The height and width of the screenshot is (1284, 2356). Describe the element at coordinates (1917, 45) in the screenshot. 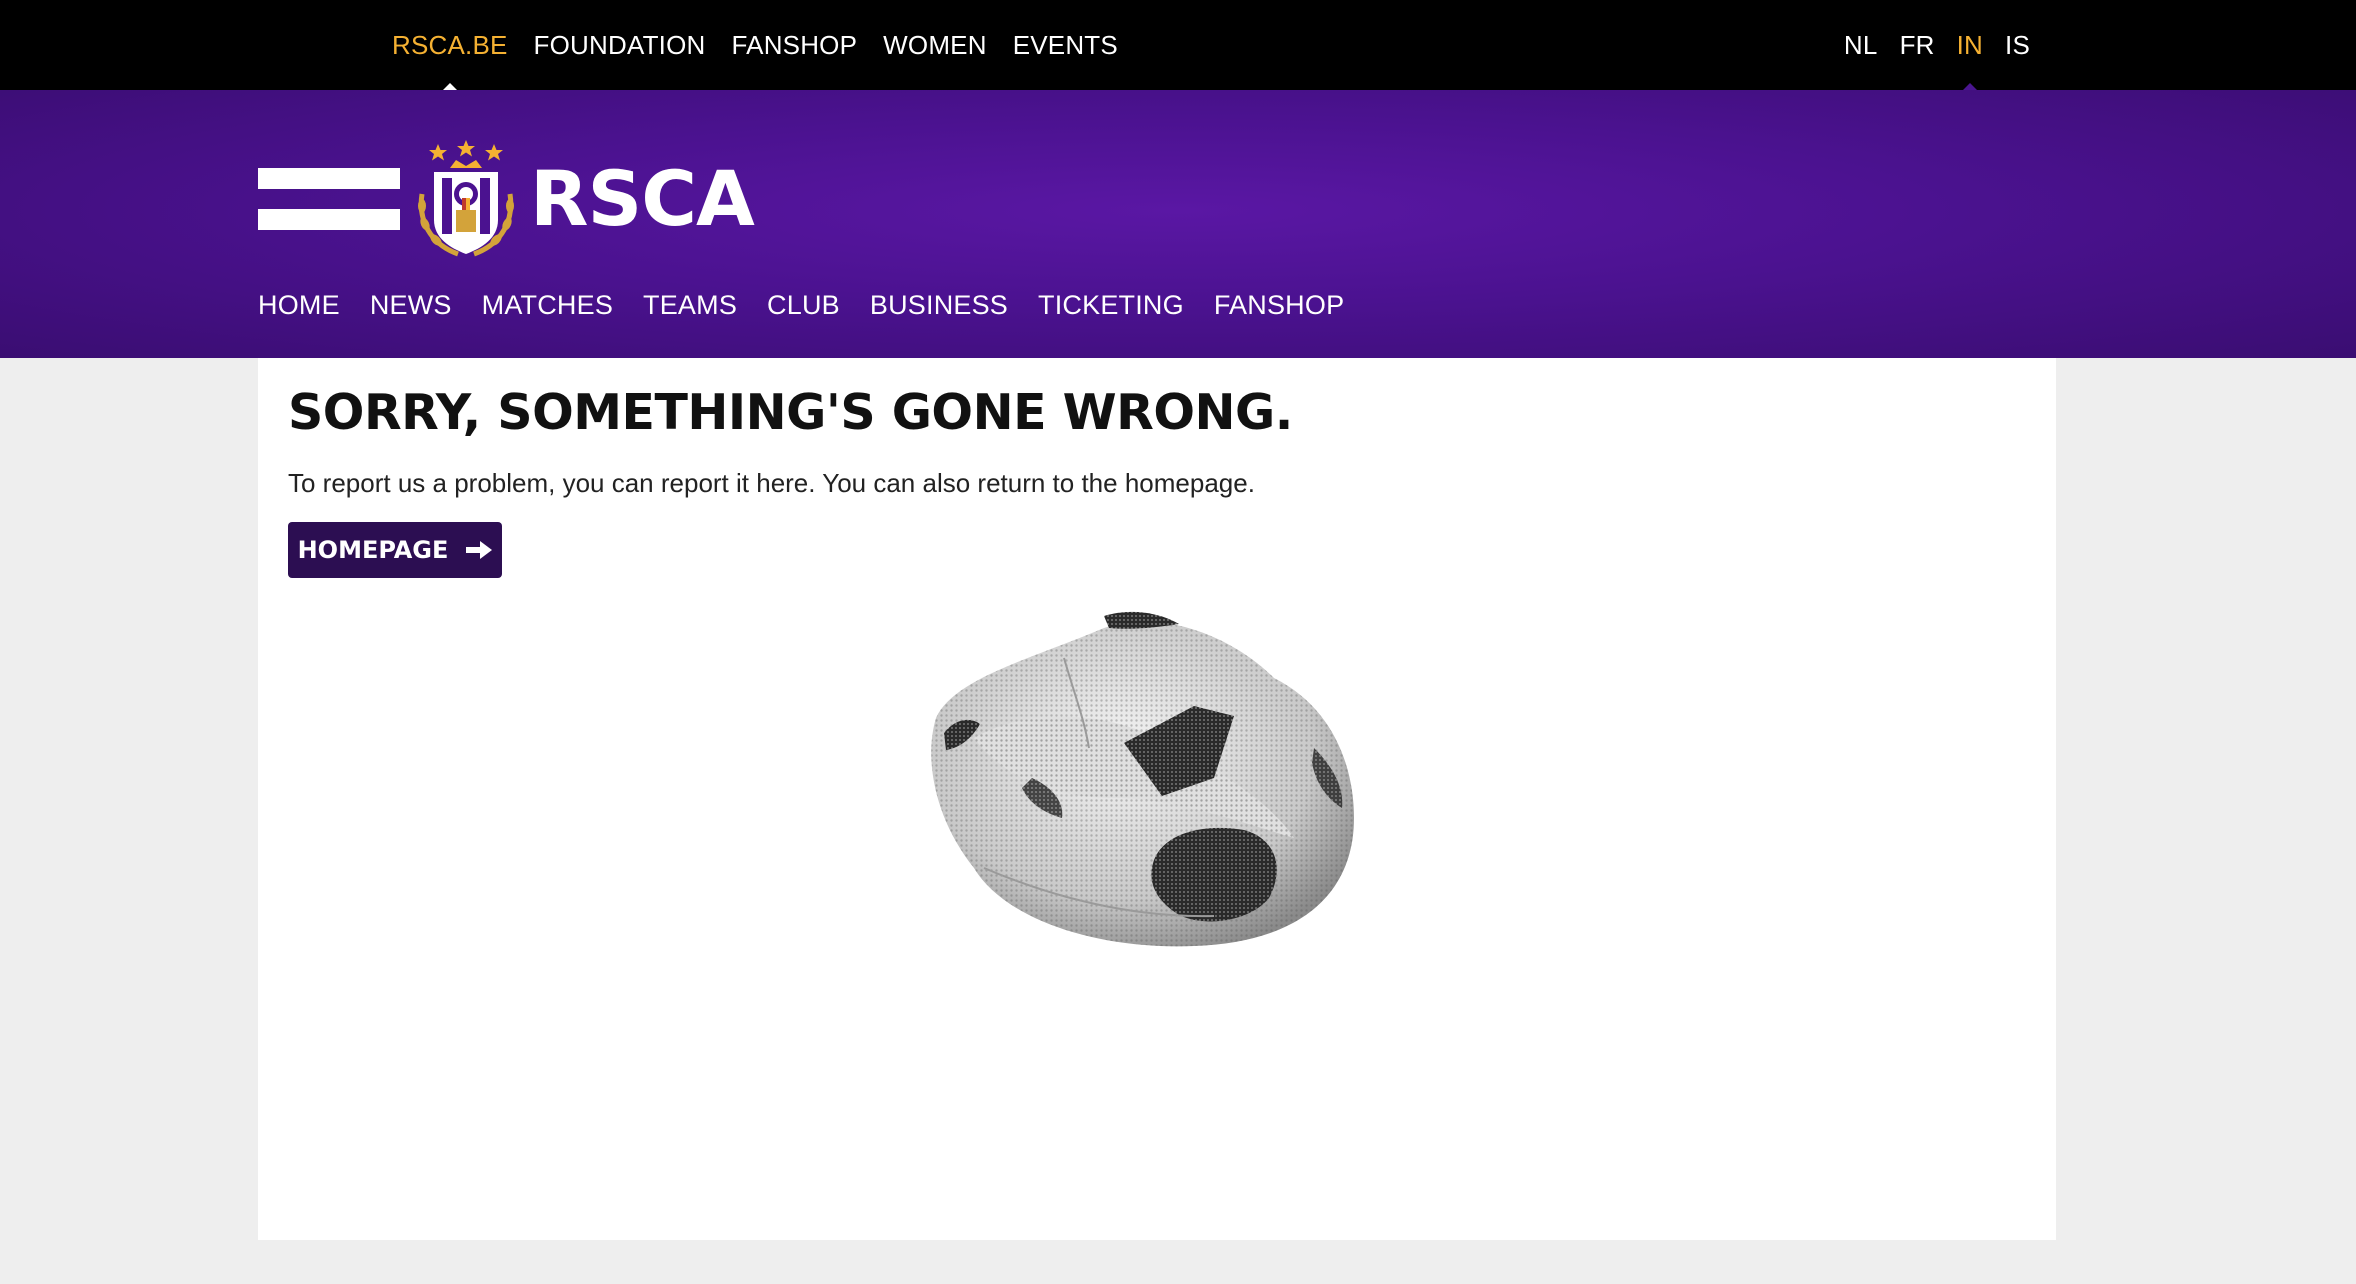

I see `lang-fr: FR` at that location.